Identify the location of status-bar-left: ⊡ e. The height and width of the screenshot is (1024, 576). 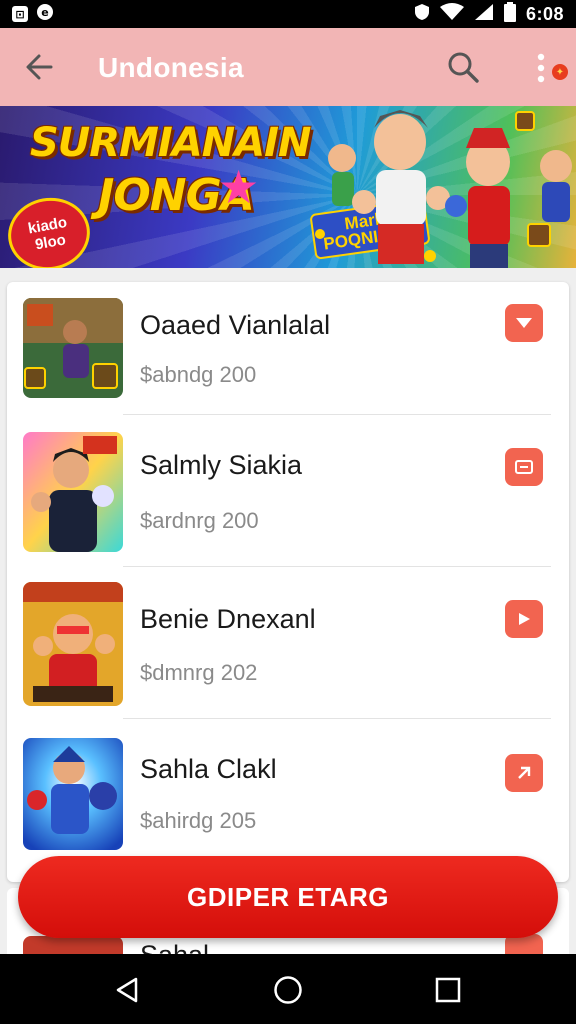
(33, 14).